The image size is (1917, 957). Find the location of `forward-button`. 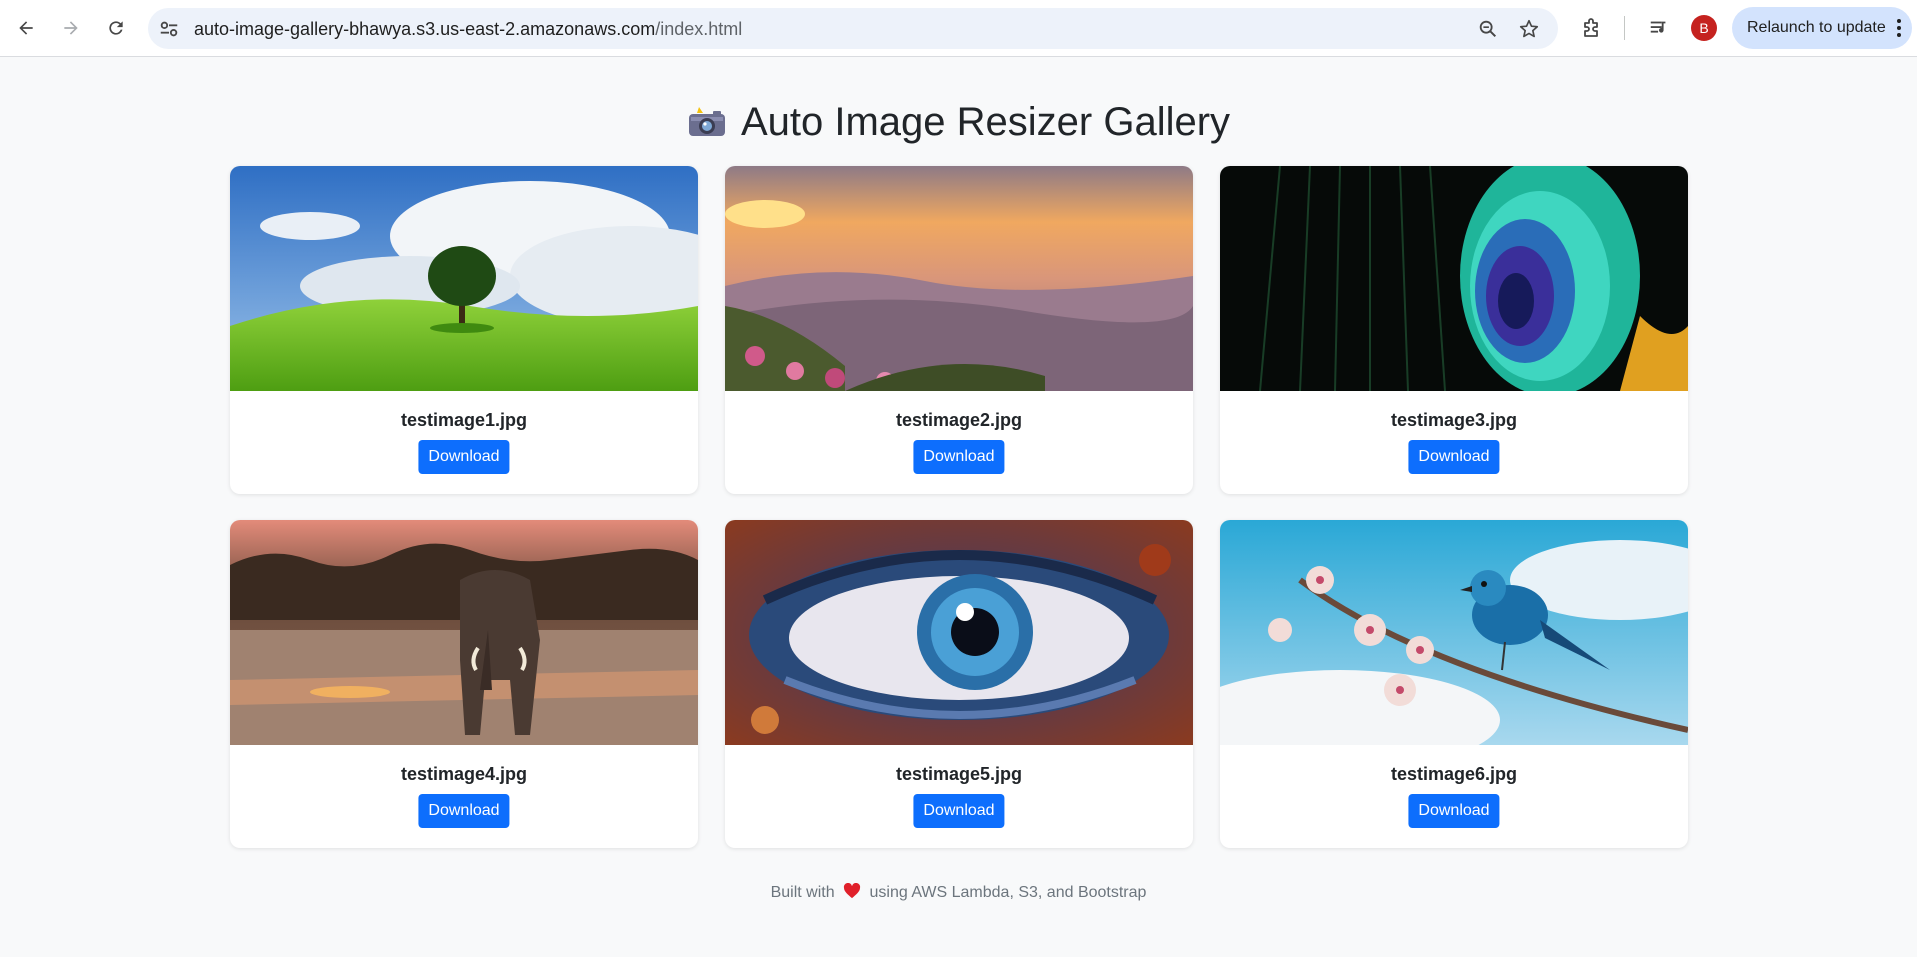

forward-button is located at coordinates (71, 28).